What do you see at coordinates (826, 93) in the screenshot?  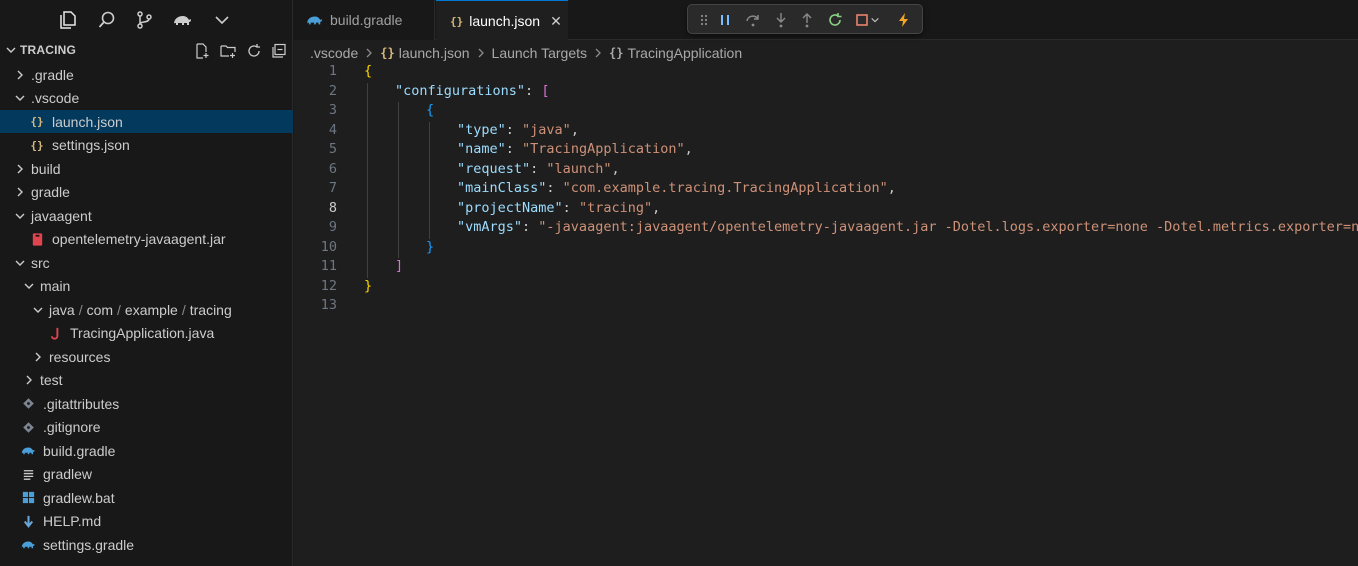 I see `code-line: 2 "configurations": [` at bounding box center [826, 93].